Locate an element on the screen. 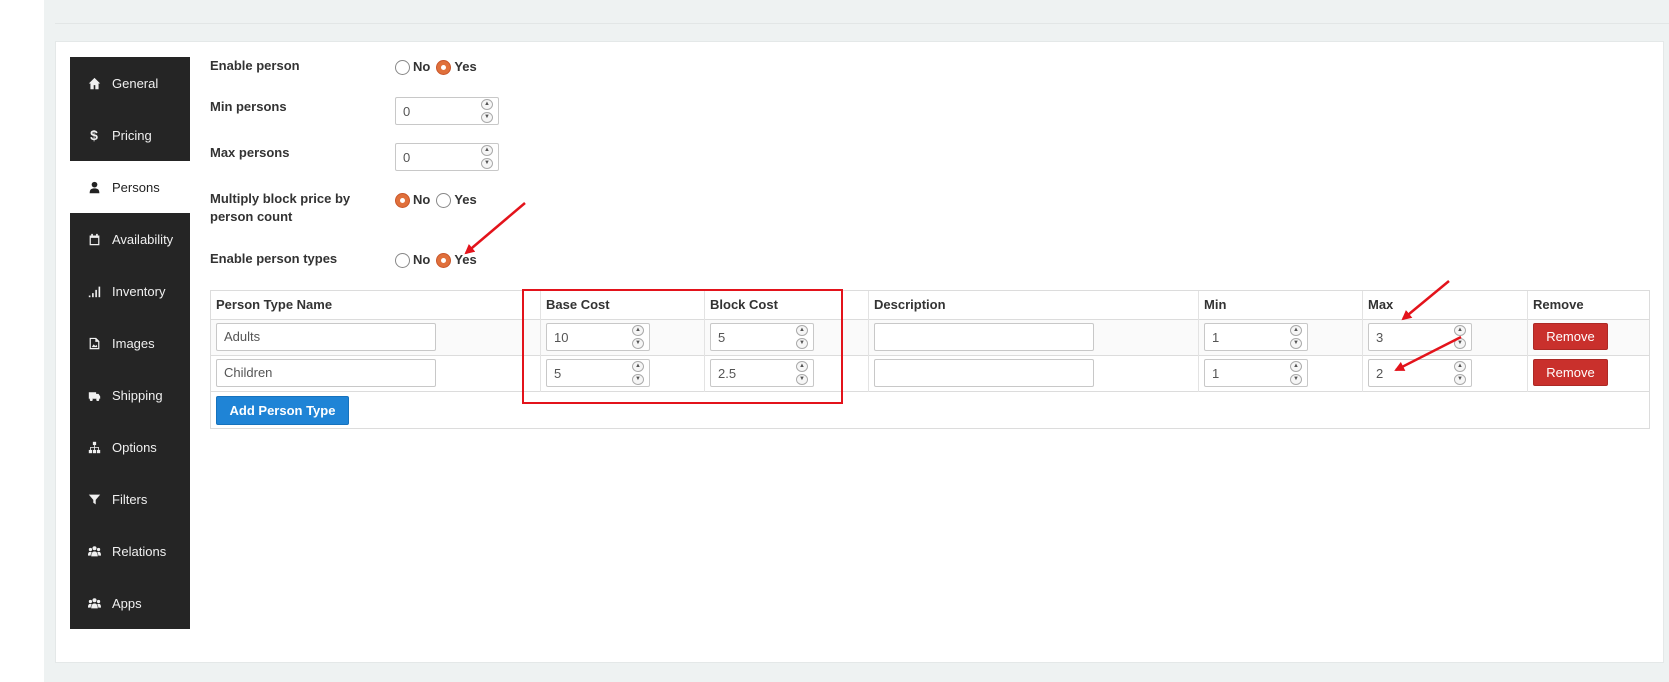 This screenshot has height=682, width=1669. header-block-cost: Block Cost is located at coordinates (744, 304).